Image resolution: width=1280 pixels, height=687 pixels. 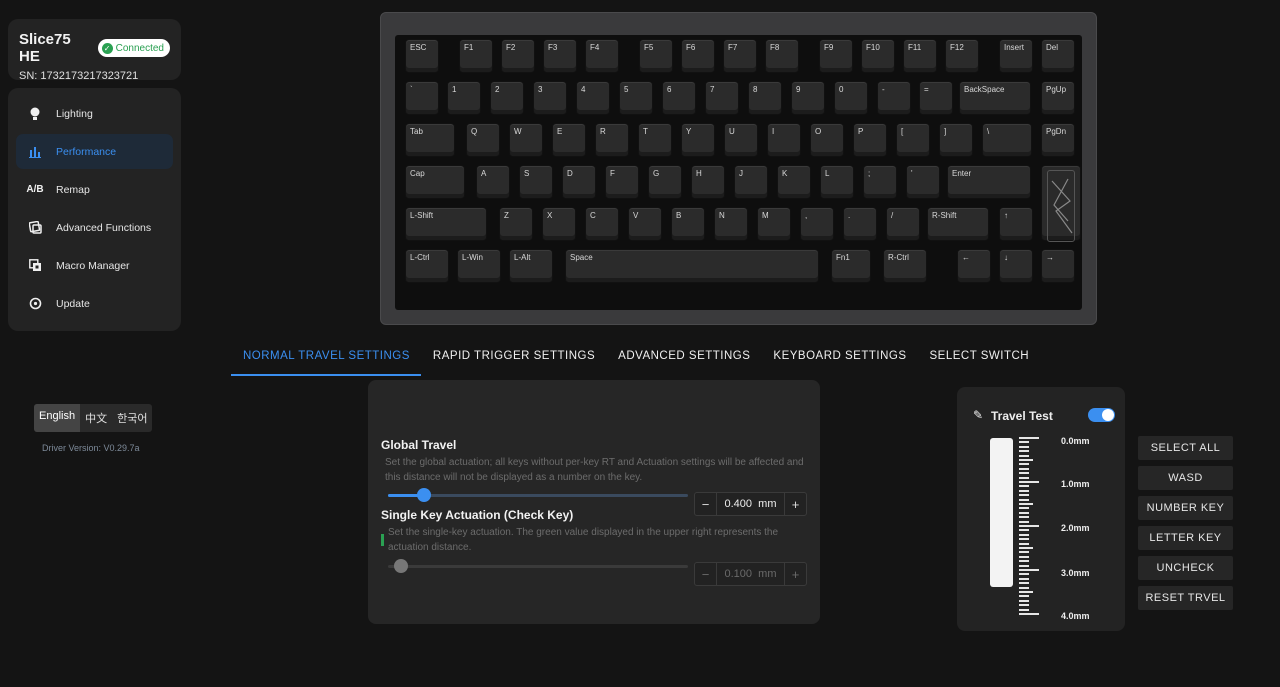 I want to click on lang-chinese: 中文, so click(x=96, y=418).